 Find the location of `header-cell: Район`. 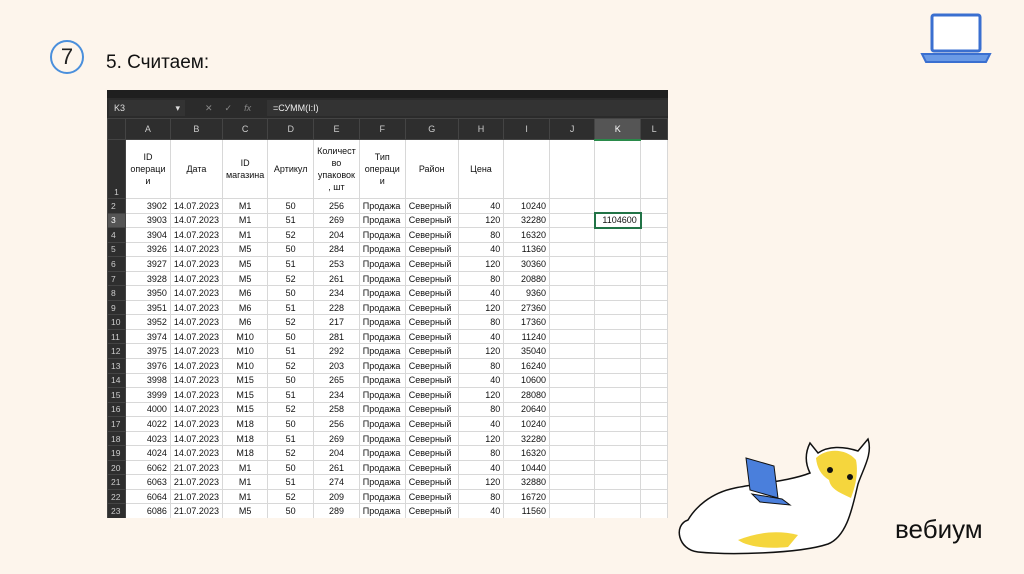

header-cell: Район is located at coordinates (431, 169).